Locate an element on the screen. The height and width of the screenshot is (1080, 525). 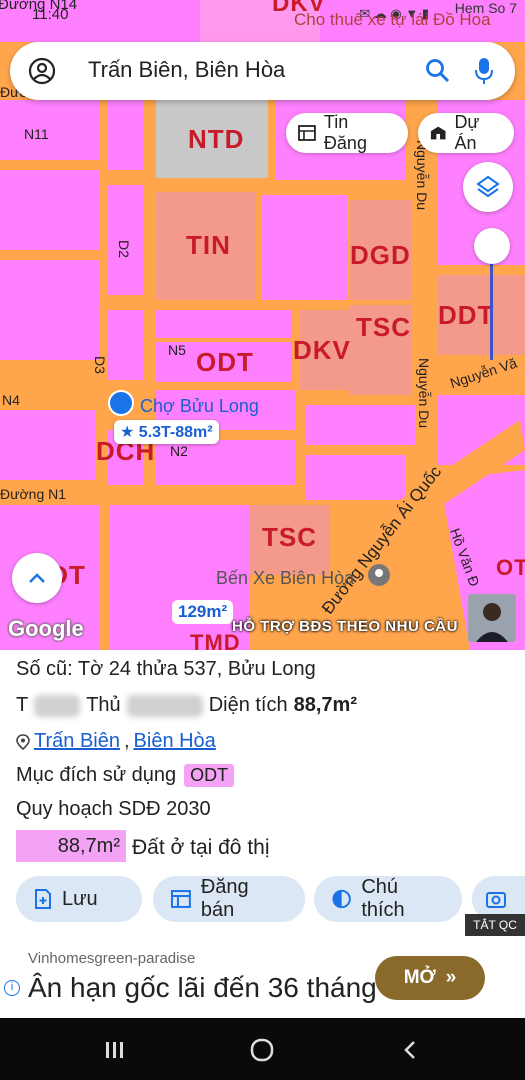
layers-button is located at coordinates (488, 187).